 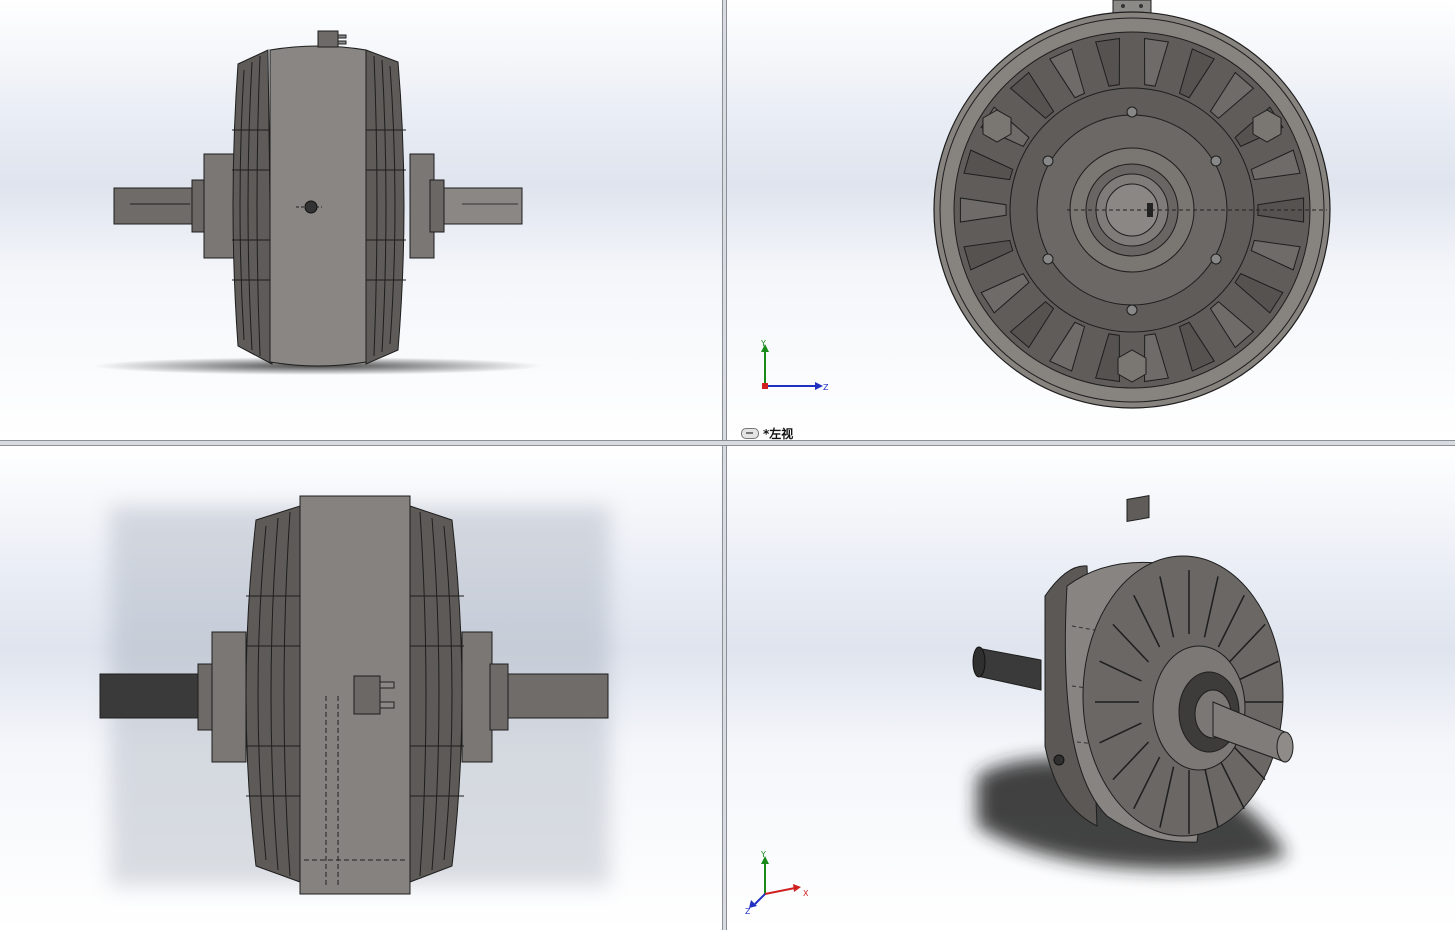 What do you see at coordinates (806, 893) in the screenshot?
I see `triad-x-label: X` at bounding box center [806, 893].